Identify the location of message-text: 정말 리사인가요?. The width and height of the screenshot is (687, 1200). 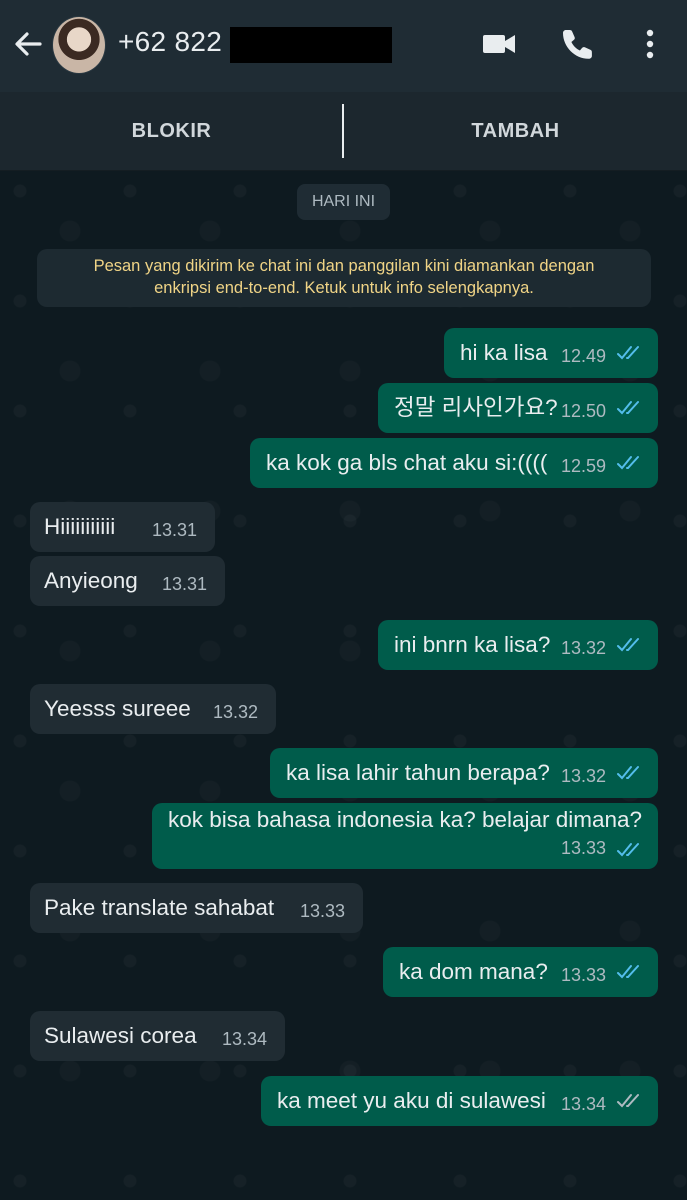
(476, 407).